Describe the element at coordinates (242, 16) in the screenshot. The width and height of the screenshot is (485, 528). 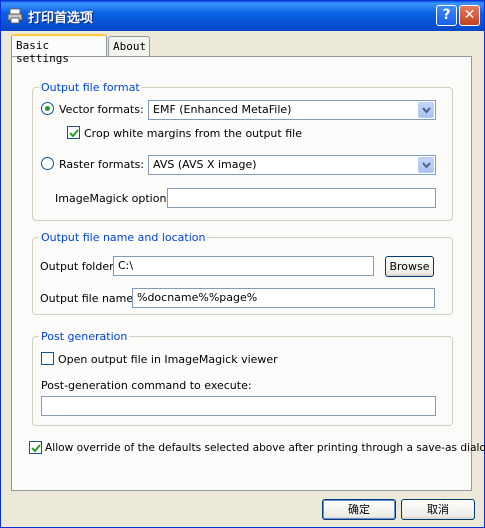
I see `title-bar: 打印首选项 ? ✕` at that location.